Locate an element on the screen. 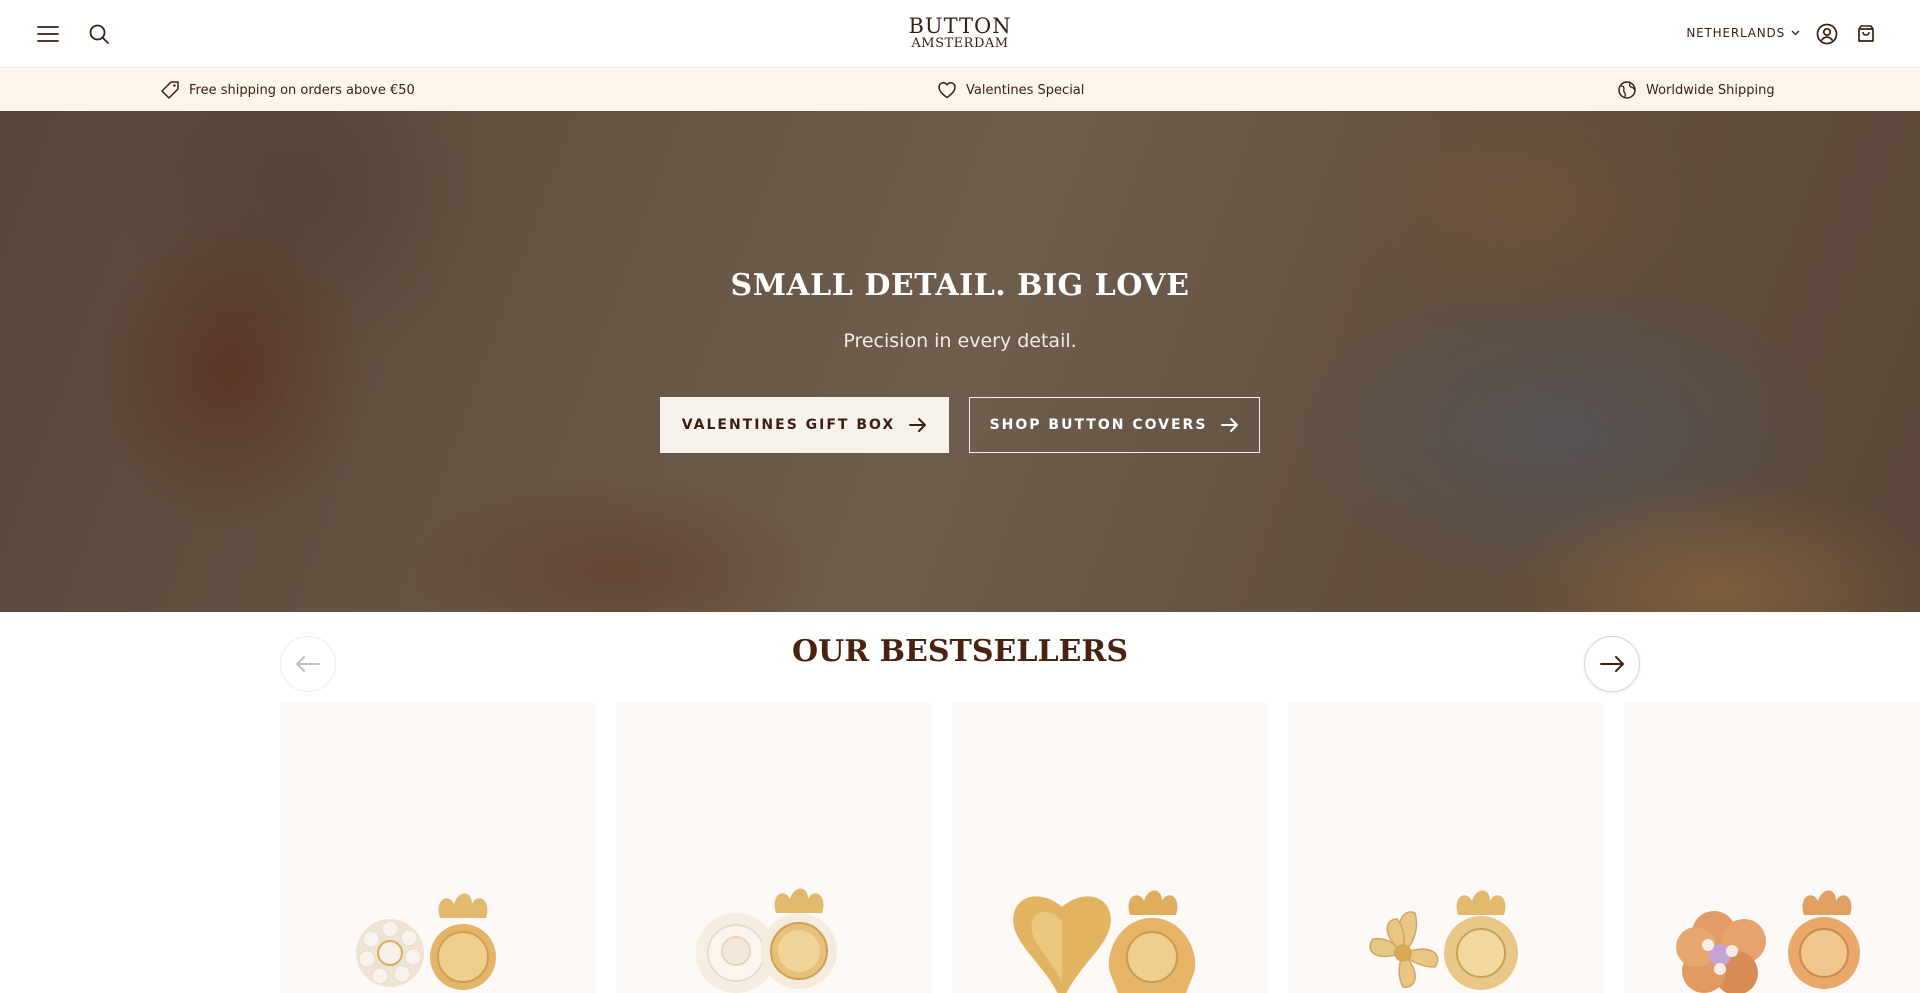 This screenshot has width=1920, height=993. copper-pearl-flower-button-cover-icon is located at coordinates (1768, 941).